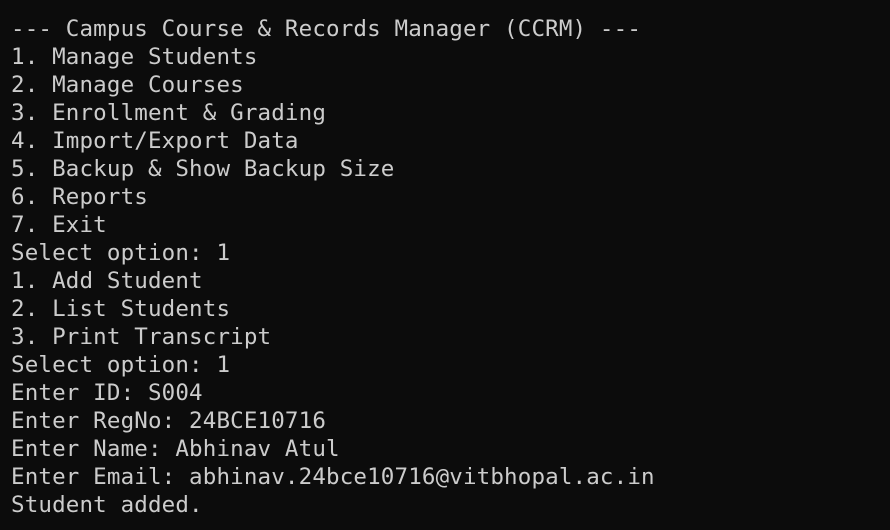 This screenshot has width=890, height=530. Describe the element at coordinates (127, 85) in the screenshot. I see `menu-option-manage-courses: 2. Manage Courses` at that location.